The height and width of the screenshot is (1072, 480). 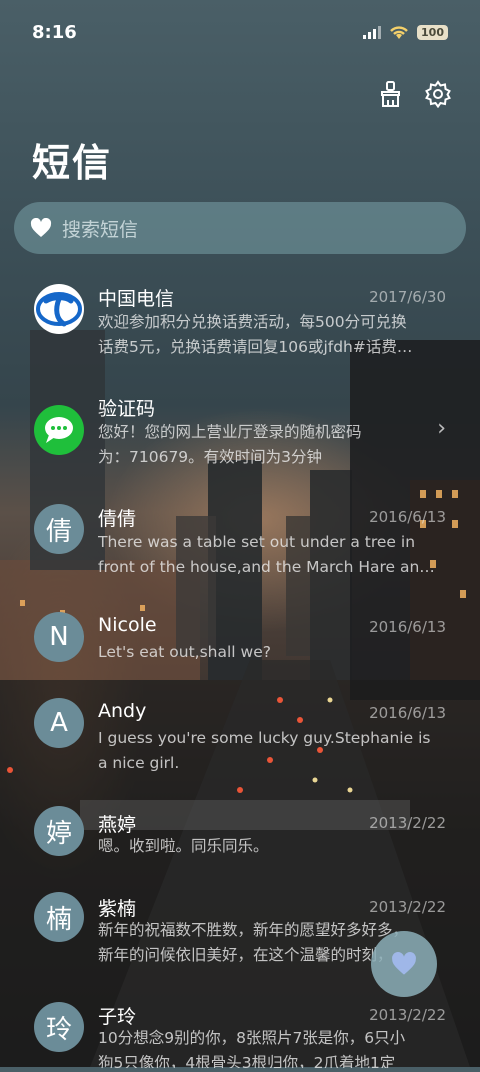 I want to click on clean-brush-button, so click(x=390, y=94).